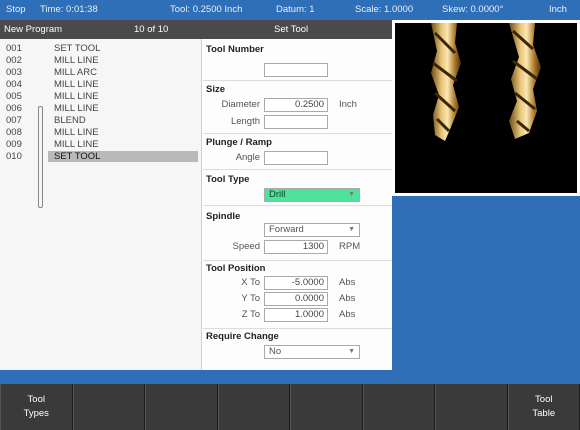 This screenshot has width=580, height=430. I want to click on spindle-section: Spindle Forward ▼ Speed 1300 RPM, so click(297, 233).